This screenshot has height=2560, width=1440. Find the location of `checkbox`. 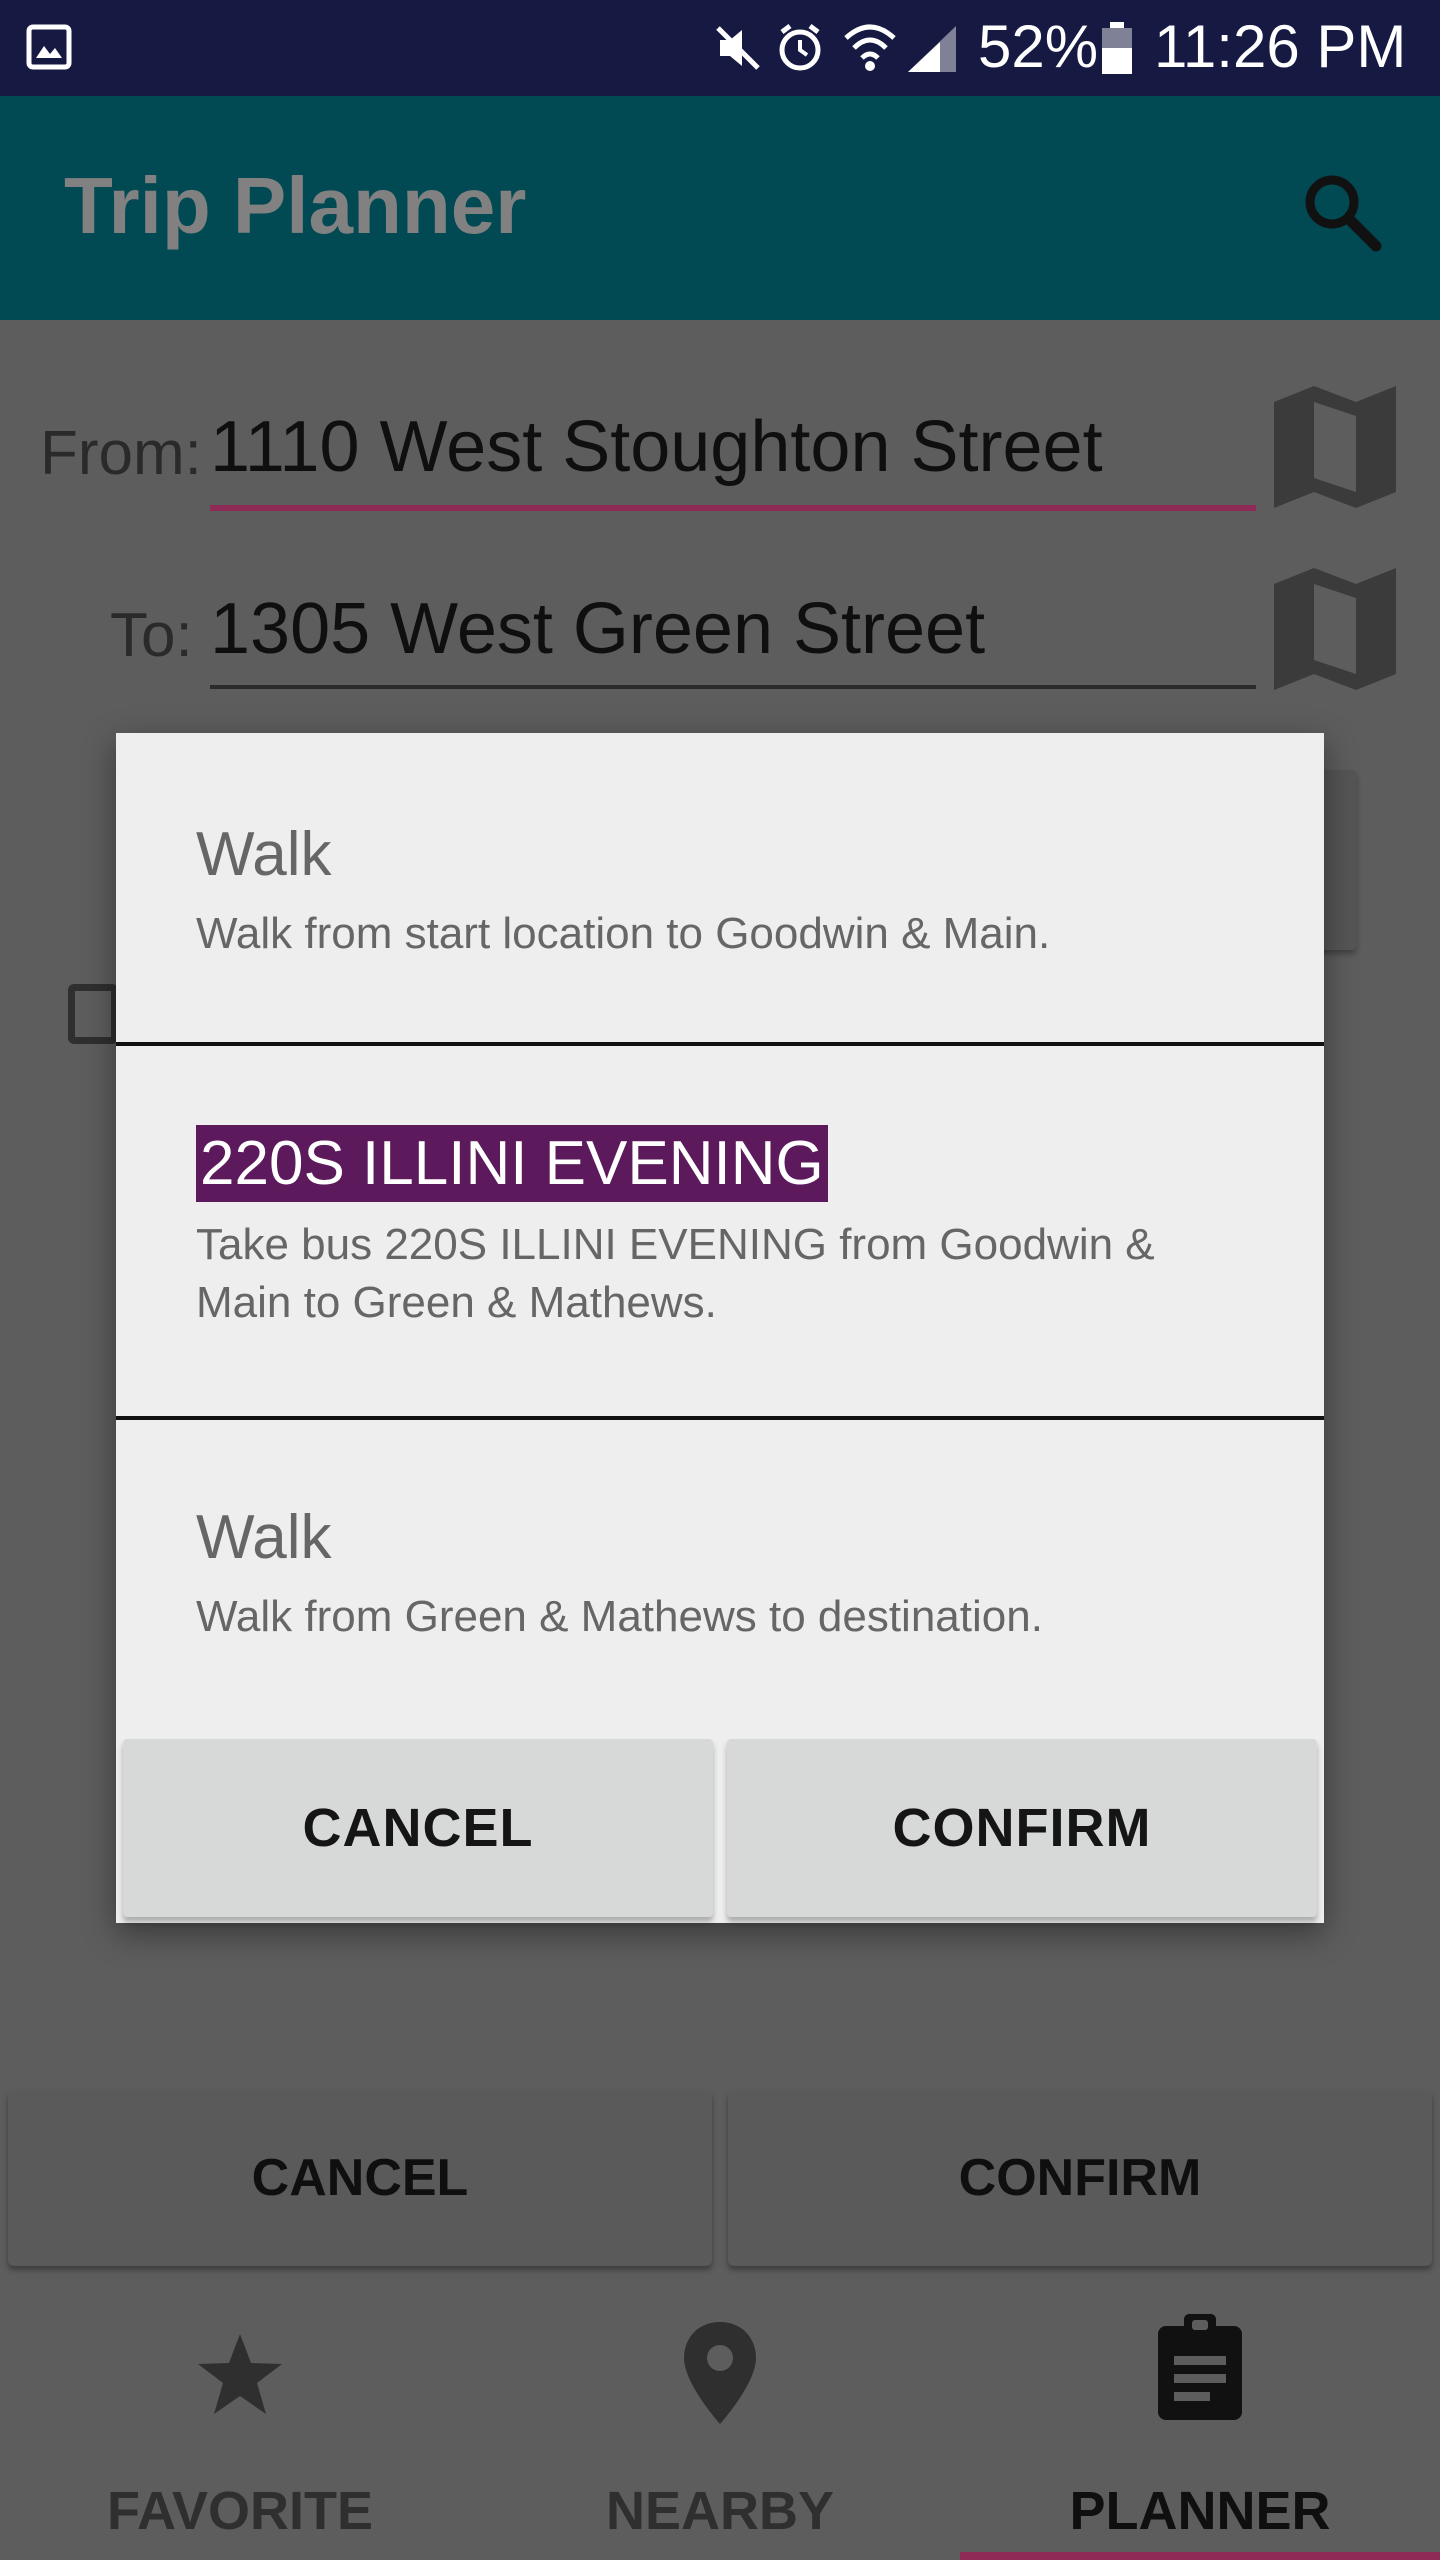

checkbox is located at coordinates (93, 1014).